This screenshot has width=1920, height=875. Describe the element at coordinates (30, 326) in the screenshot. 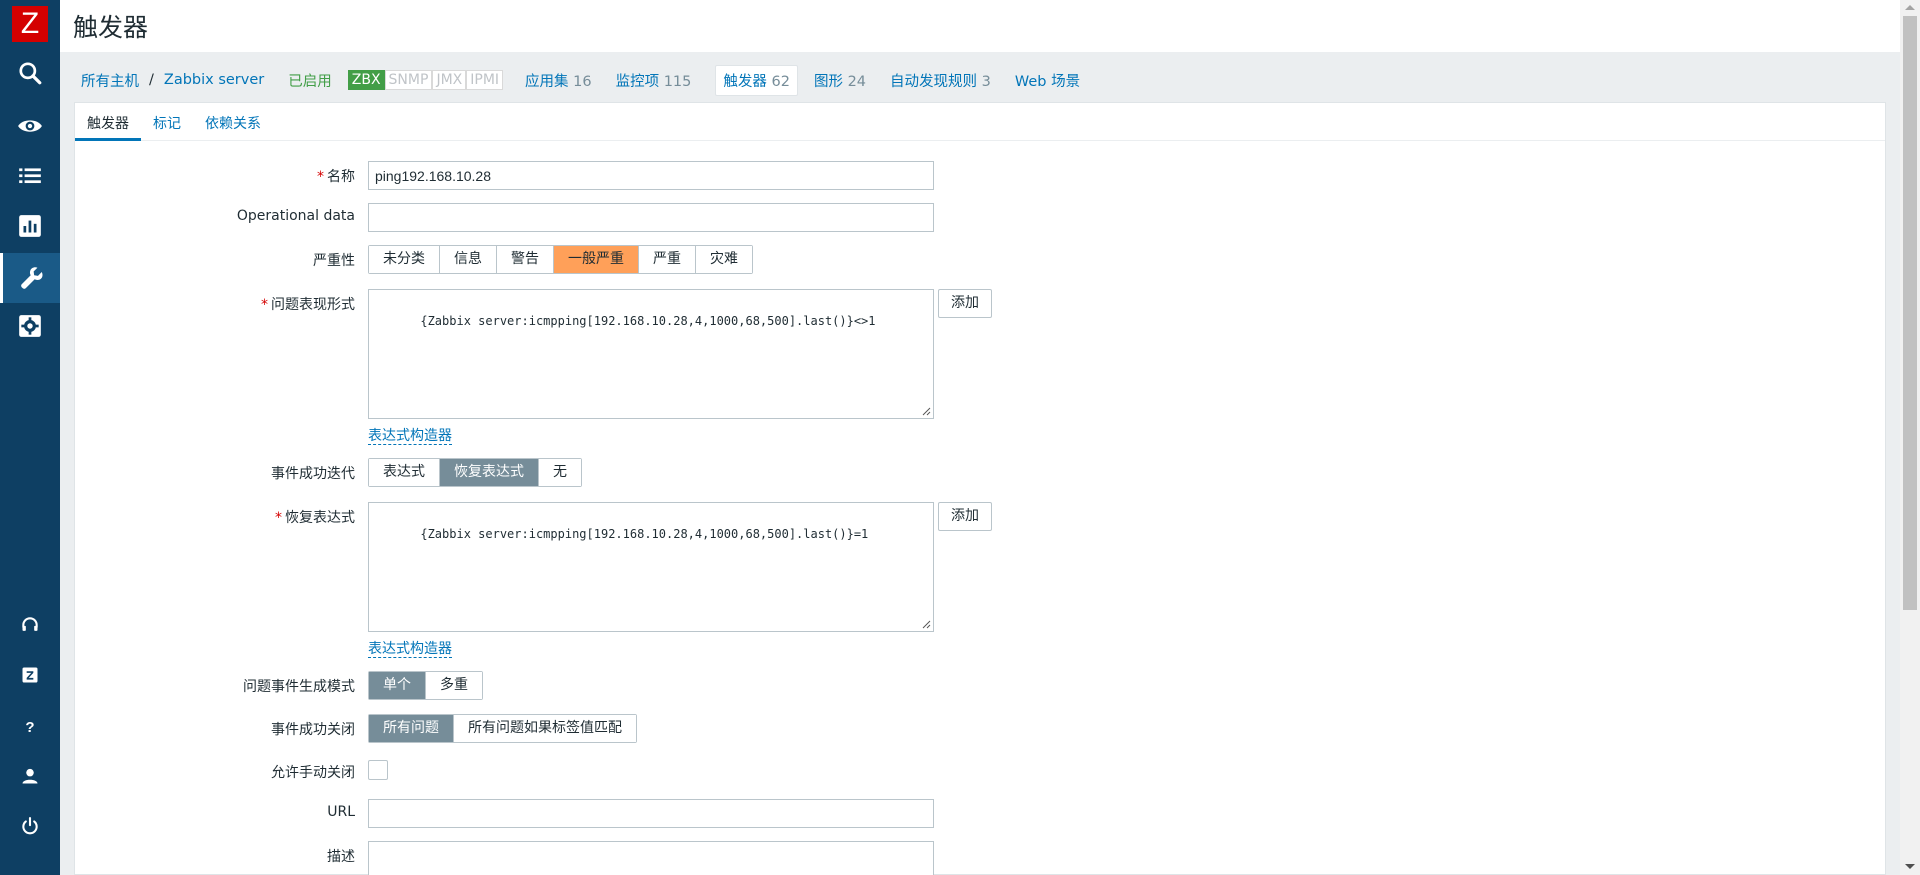

I see `gear-icon` at that location.